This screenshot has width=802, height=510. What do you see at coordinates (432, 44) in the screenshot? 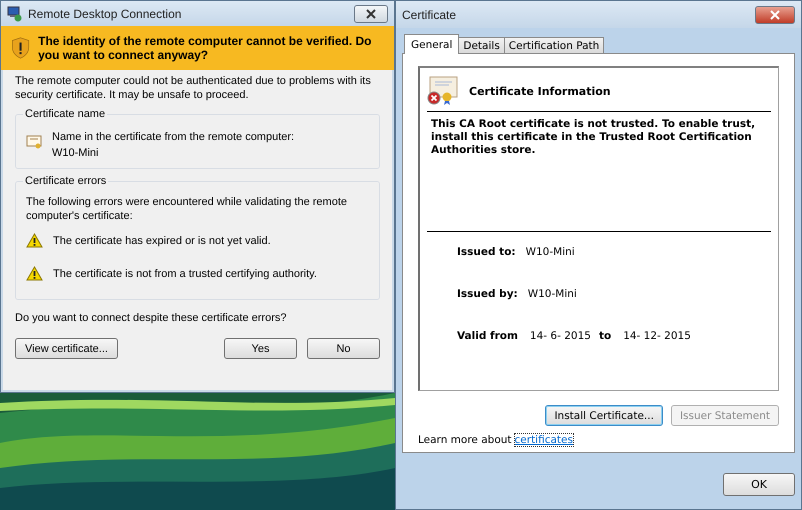
I see `tab: General` at bounding box center [432, 44].